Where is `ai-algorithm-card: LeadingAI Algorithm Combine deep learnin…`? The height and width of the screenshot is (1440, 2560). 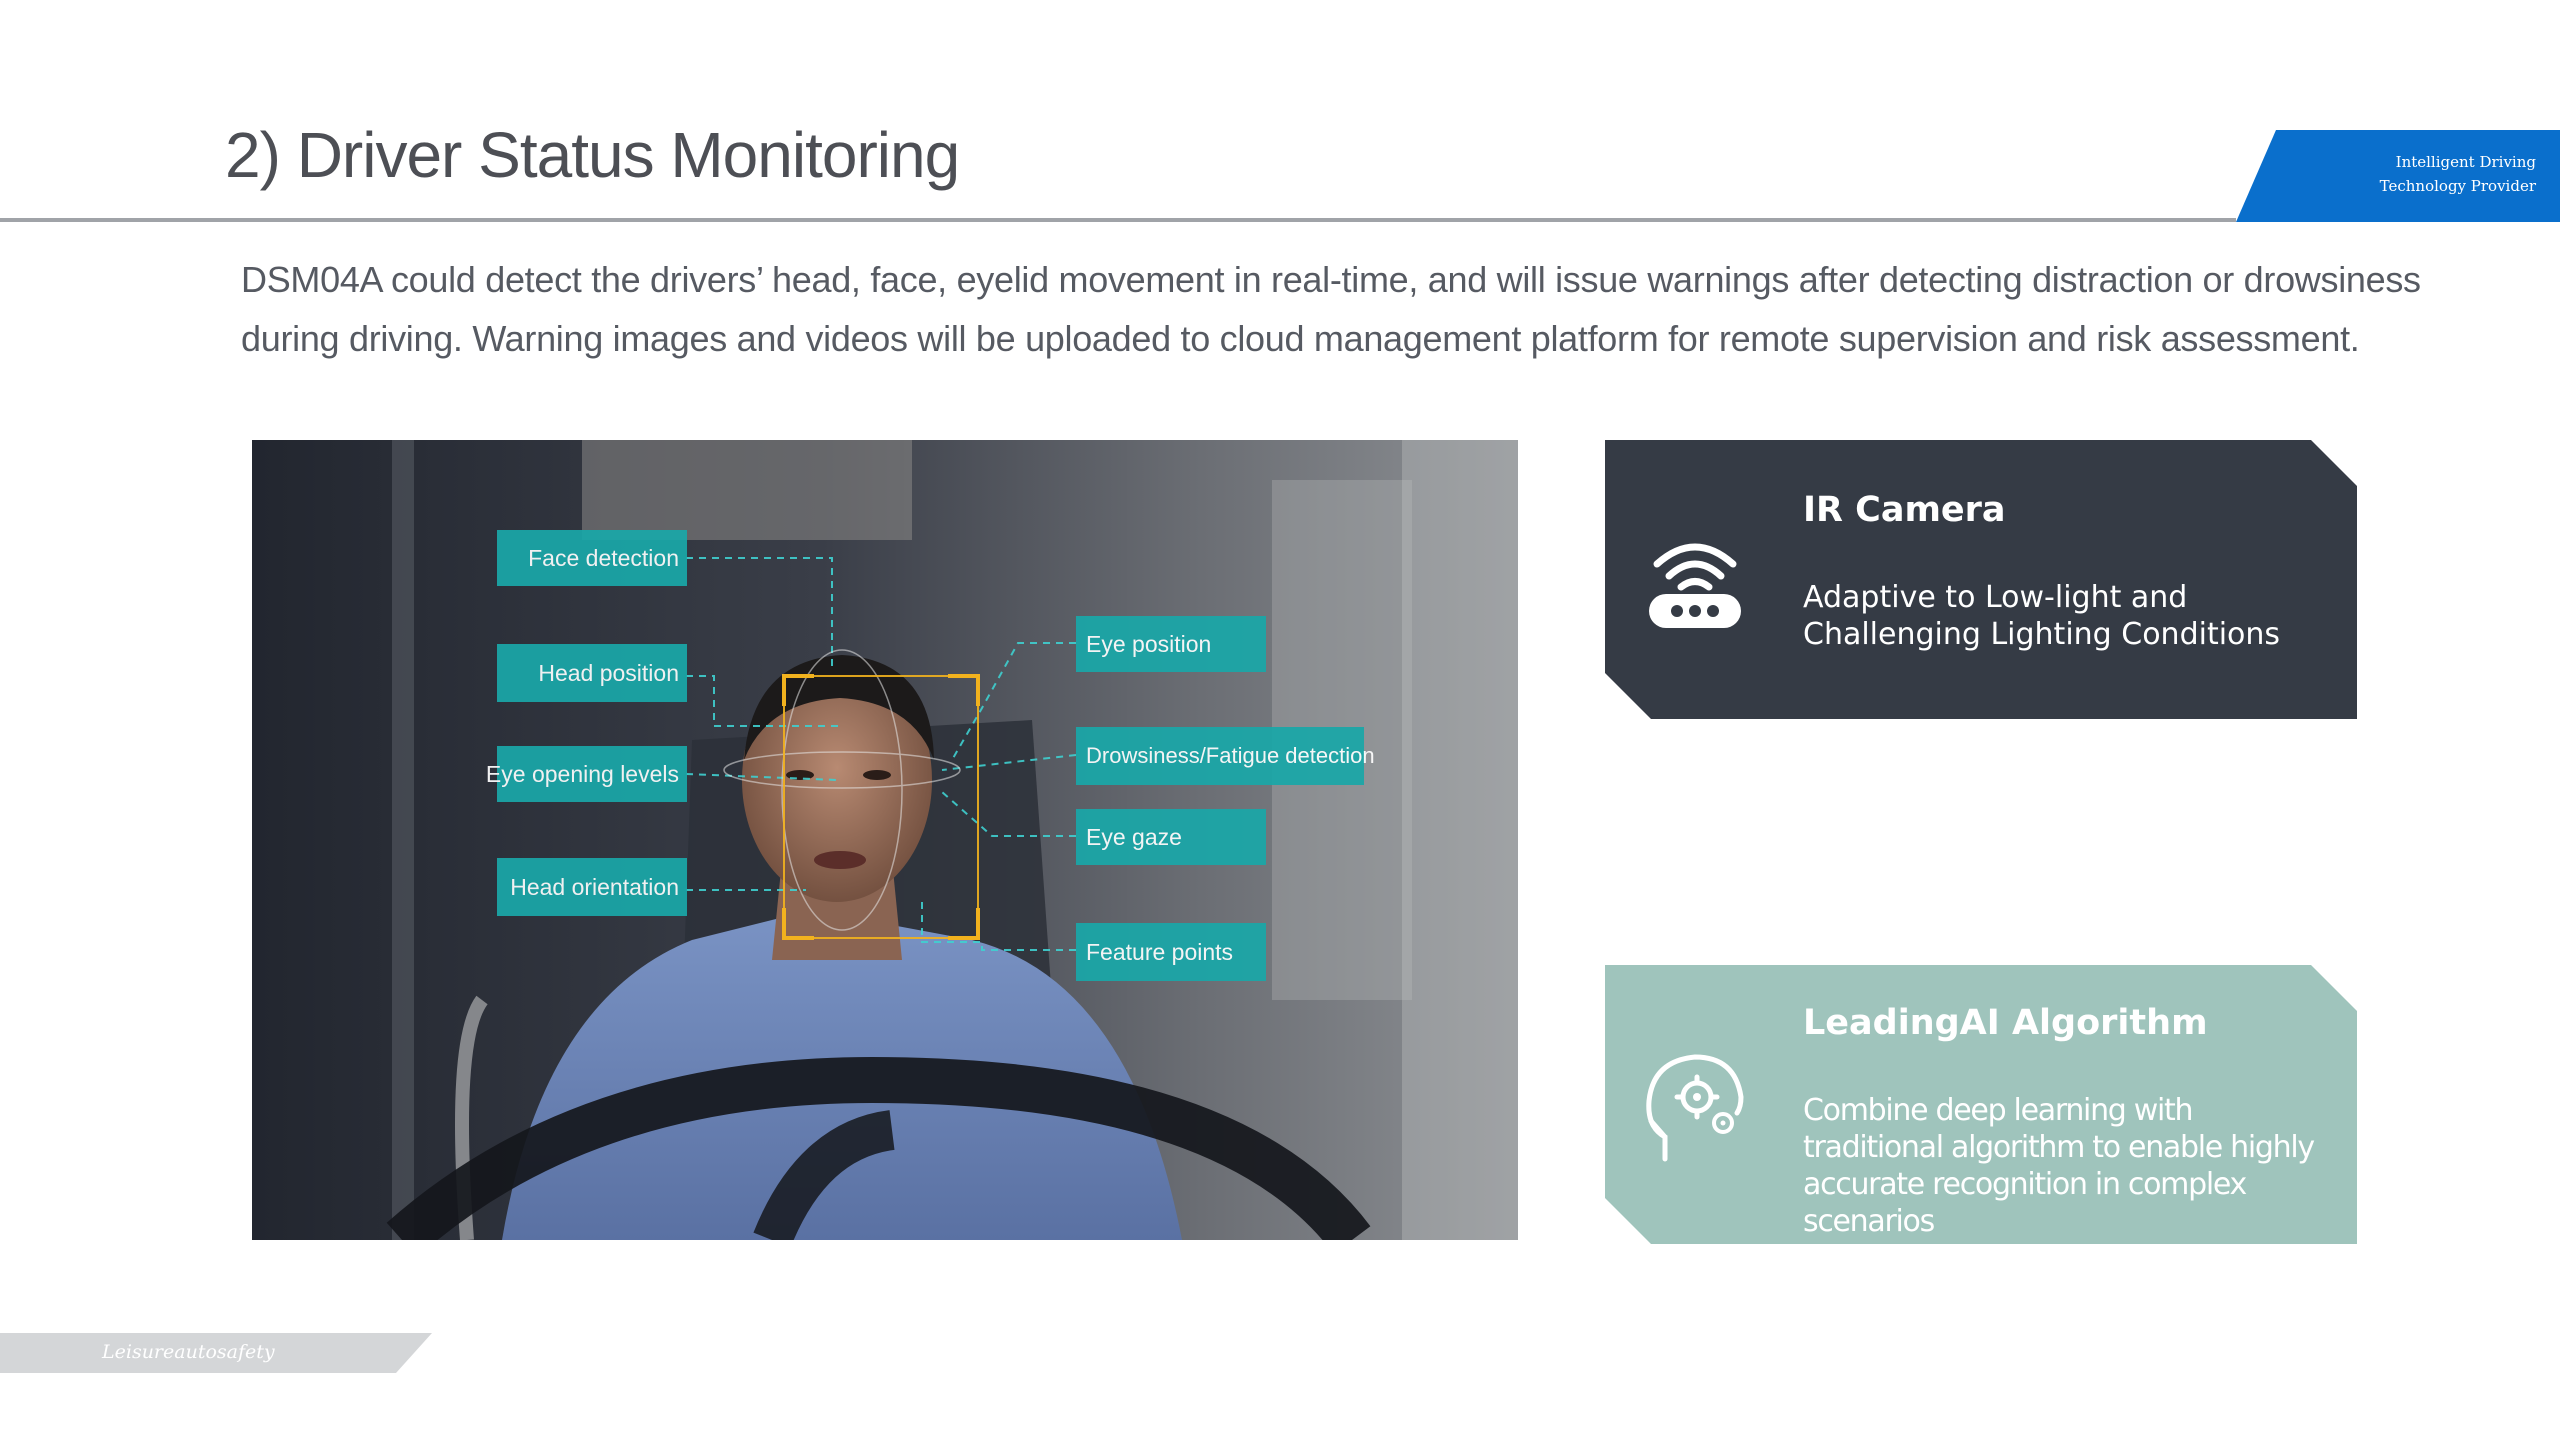
ai-algorithm-card: LeadingAI Algorithm Combine deep learnin… is located at coordinates (1981, 1104).